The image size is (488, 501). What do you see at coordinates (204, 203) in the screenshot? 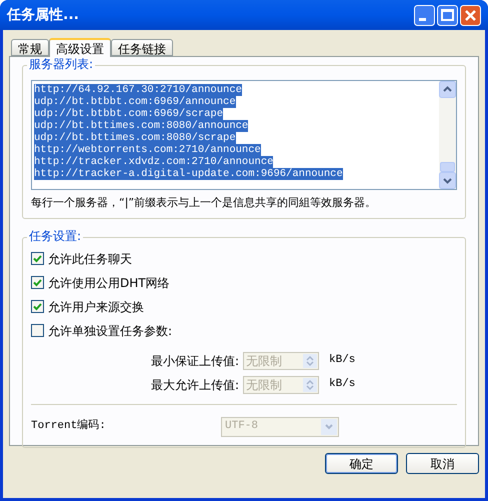
I see `hint-text: 每行一个服务器，“|”前缀表示与上一个是信息共享的同組等效服务器。` at bounding box center [204, 203].